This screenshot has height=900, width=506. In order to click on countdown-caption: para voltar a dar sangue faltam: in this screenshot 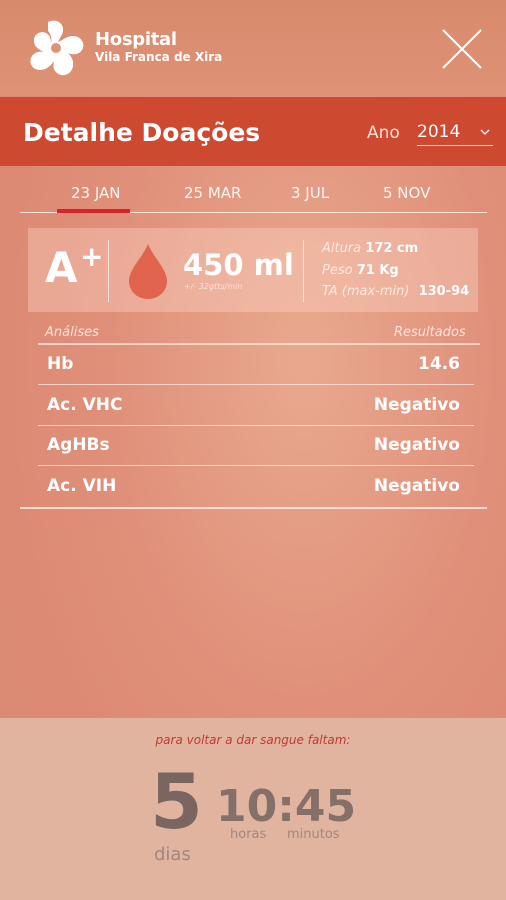, I will do `click(253, 740)`.